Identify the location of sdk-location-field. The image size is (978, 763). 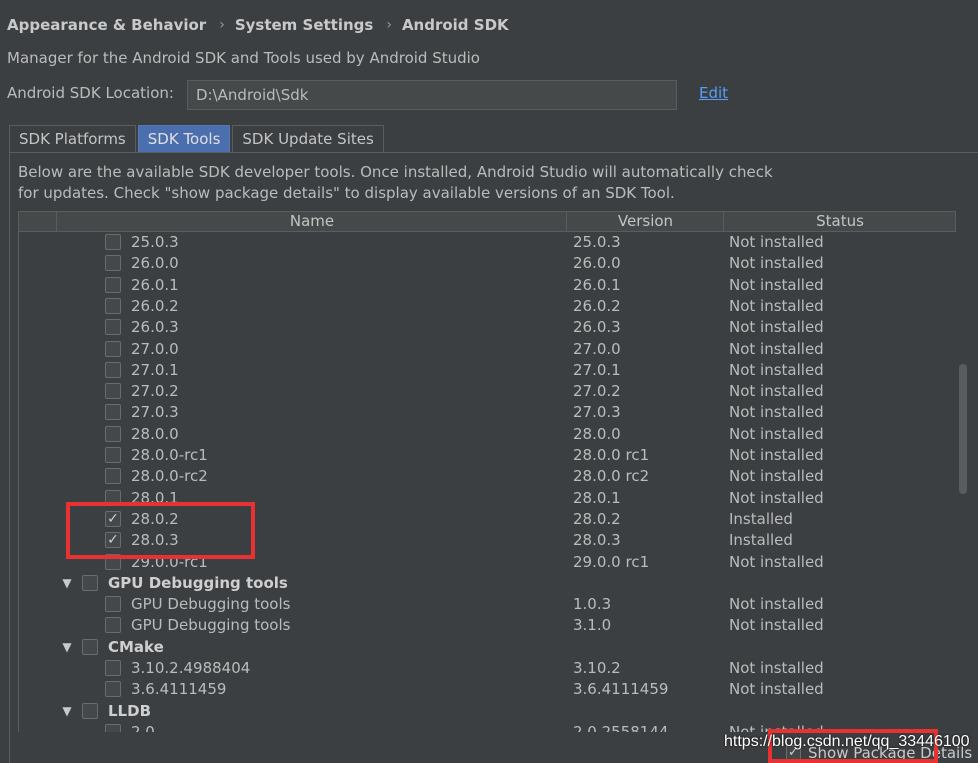
(432, 95).